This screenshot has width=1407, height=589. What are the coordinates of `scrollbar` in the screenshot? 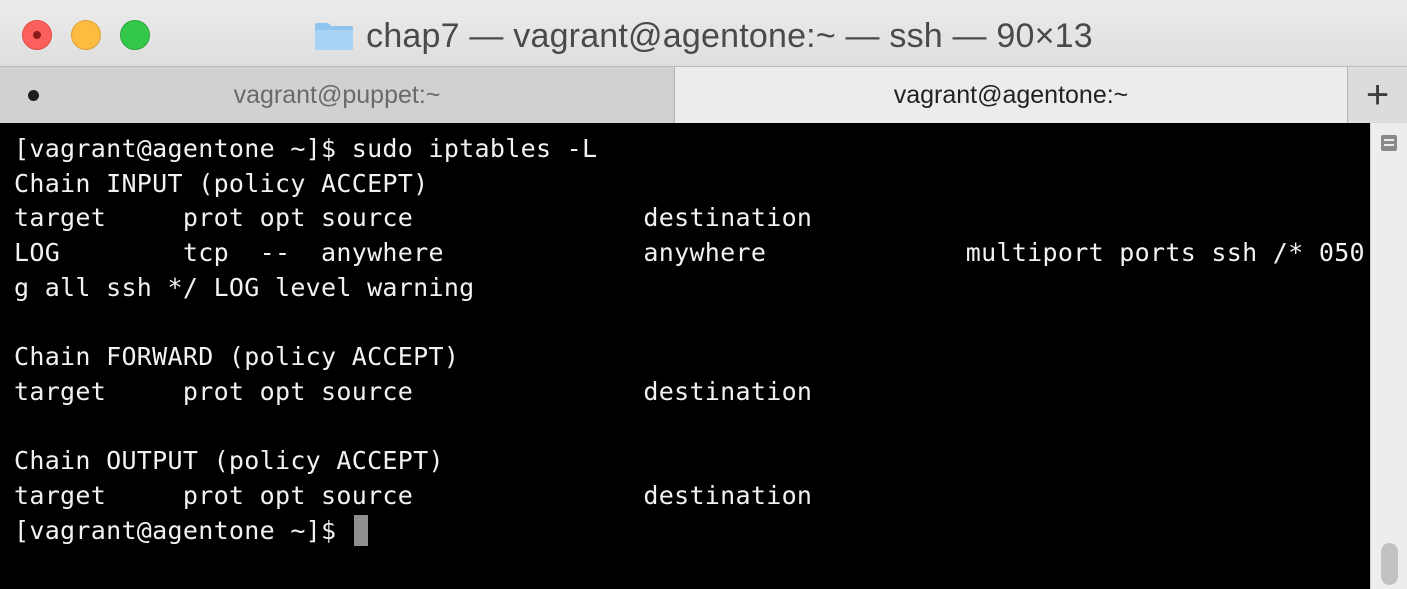 It's located at (1388, 356).